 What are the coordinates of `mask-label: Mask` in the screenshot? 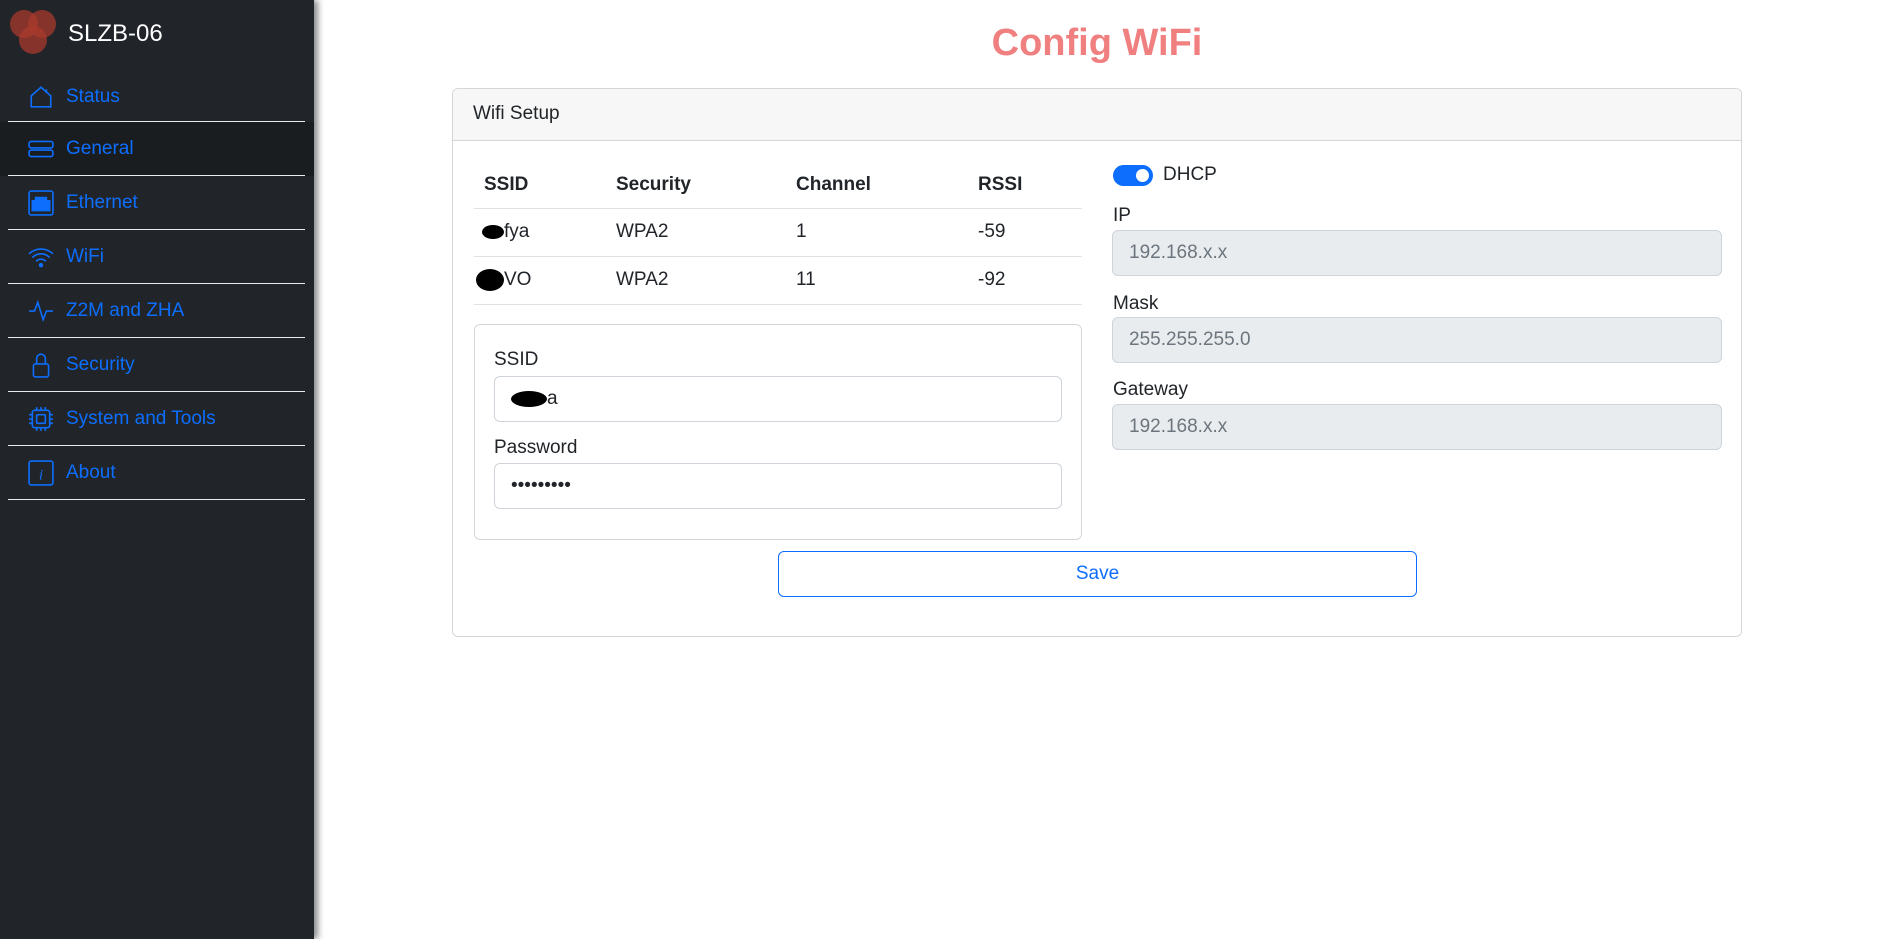 It's located at (1136, 303).